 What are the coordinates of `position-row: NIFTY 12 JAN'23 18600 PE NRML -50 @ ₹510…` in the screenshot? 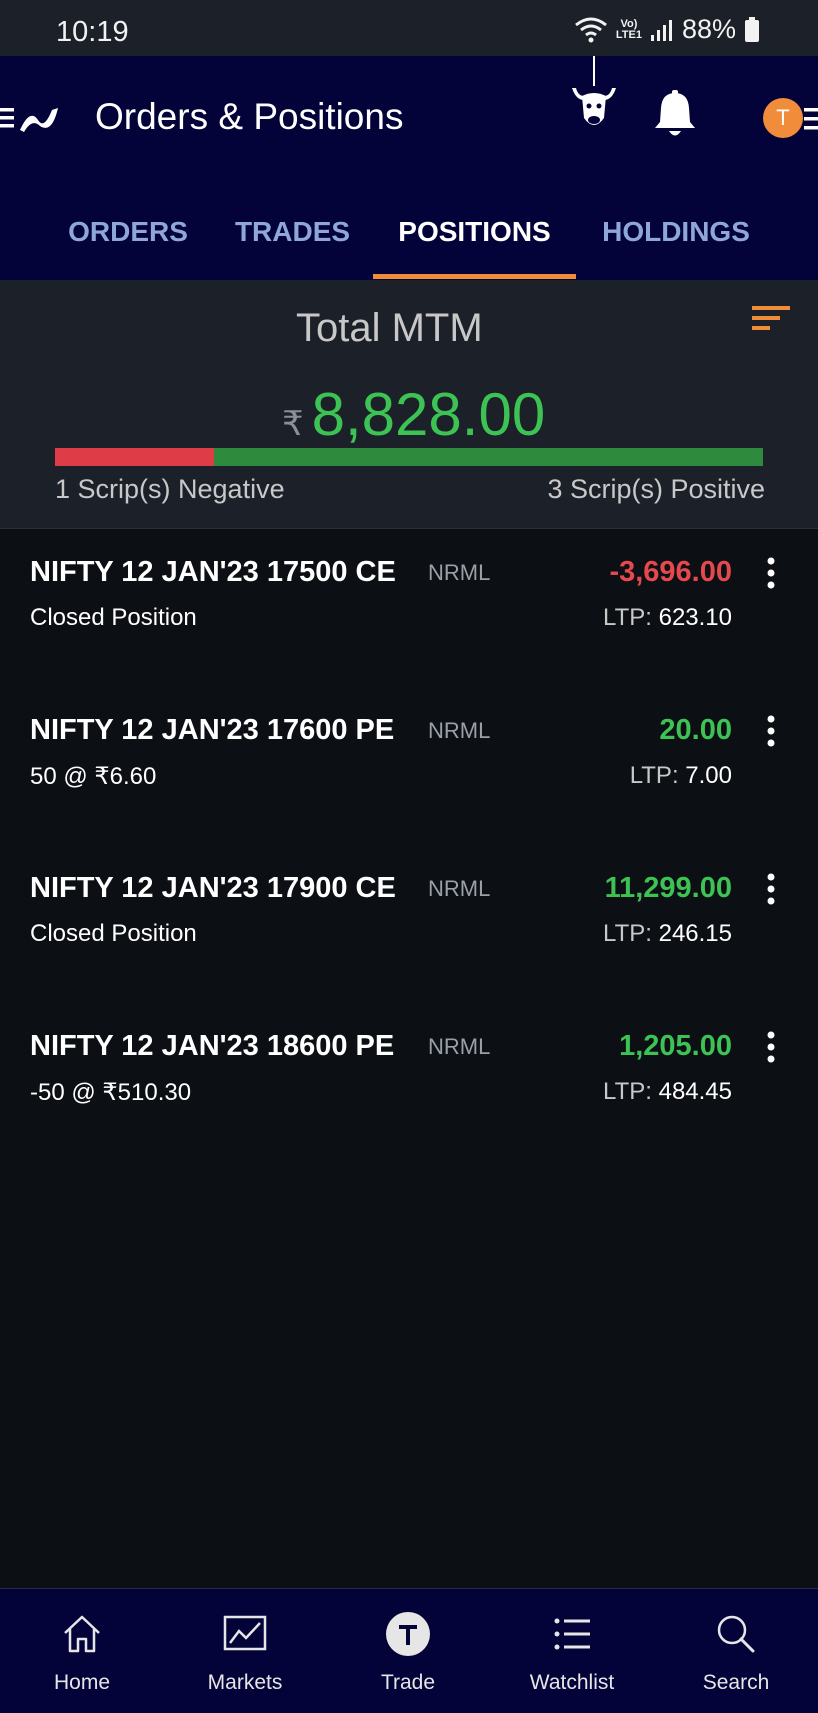 It's located at (409, 1083).